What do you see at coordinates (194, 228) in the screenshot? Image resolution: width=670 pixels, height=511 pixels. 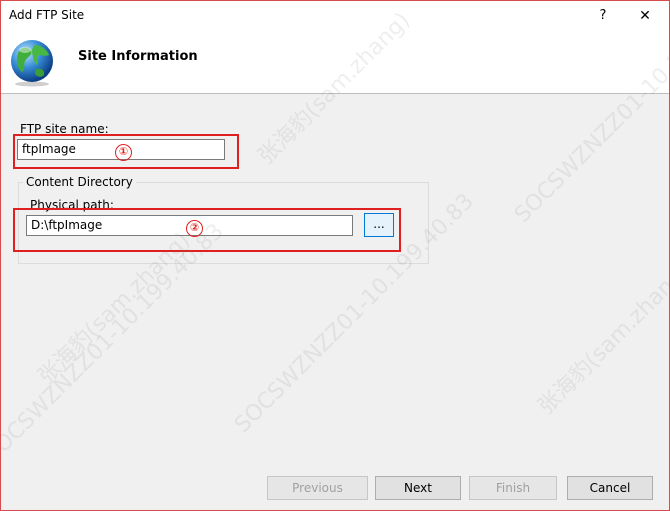 I see `annotation-marker-2: ②` at bounding box center [194, 228].